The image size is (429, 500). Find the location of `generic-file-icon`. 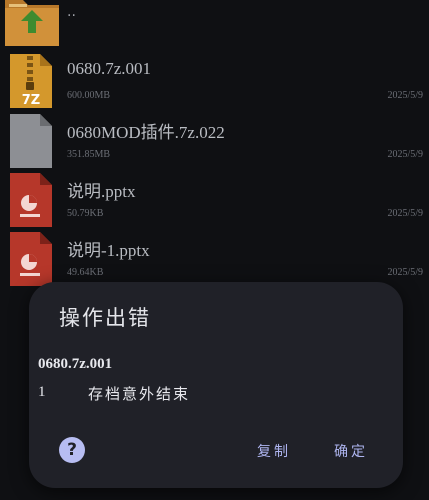

generic-file-icon is located at coordinates (31, 141).